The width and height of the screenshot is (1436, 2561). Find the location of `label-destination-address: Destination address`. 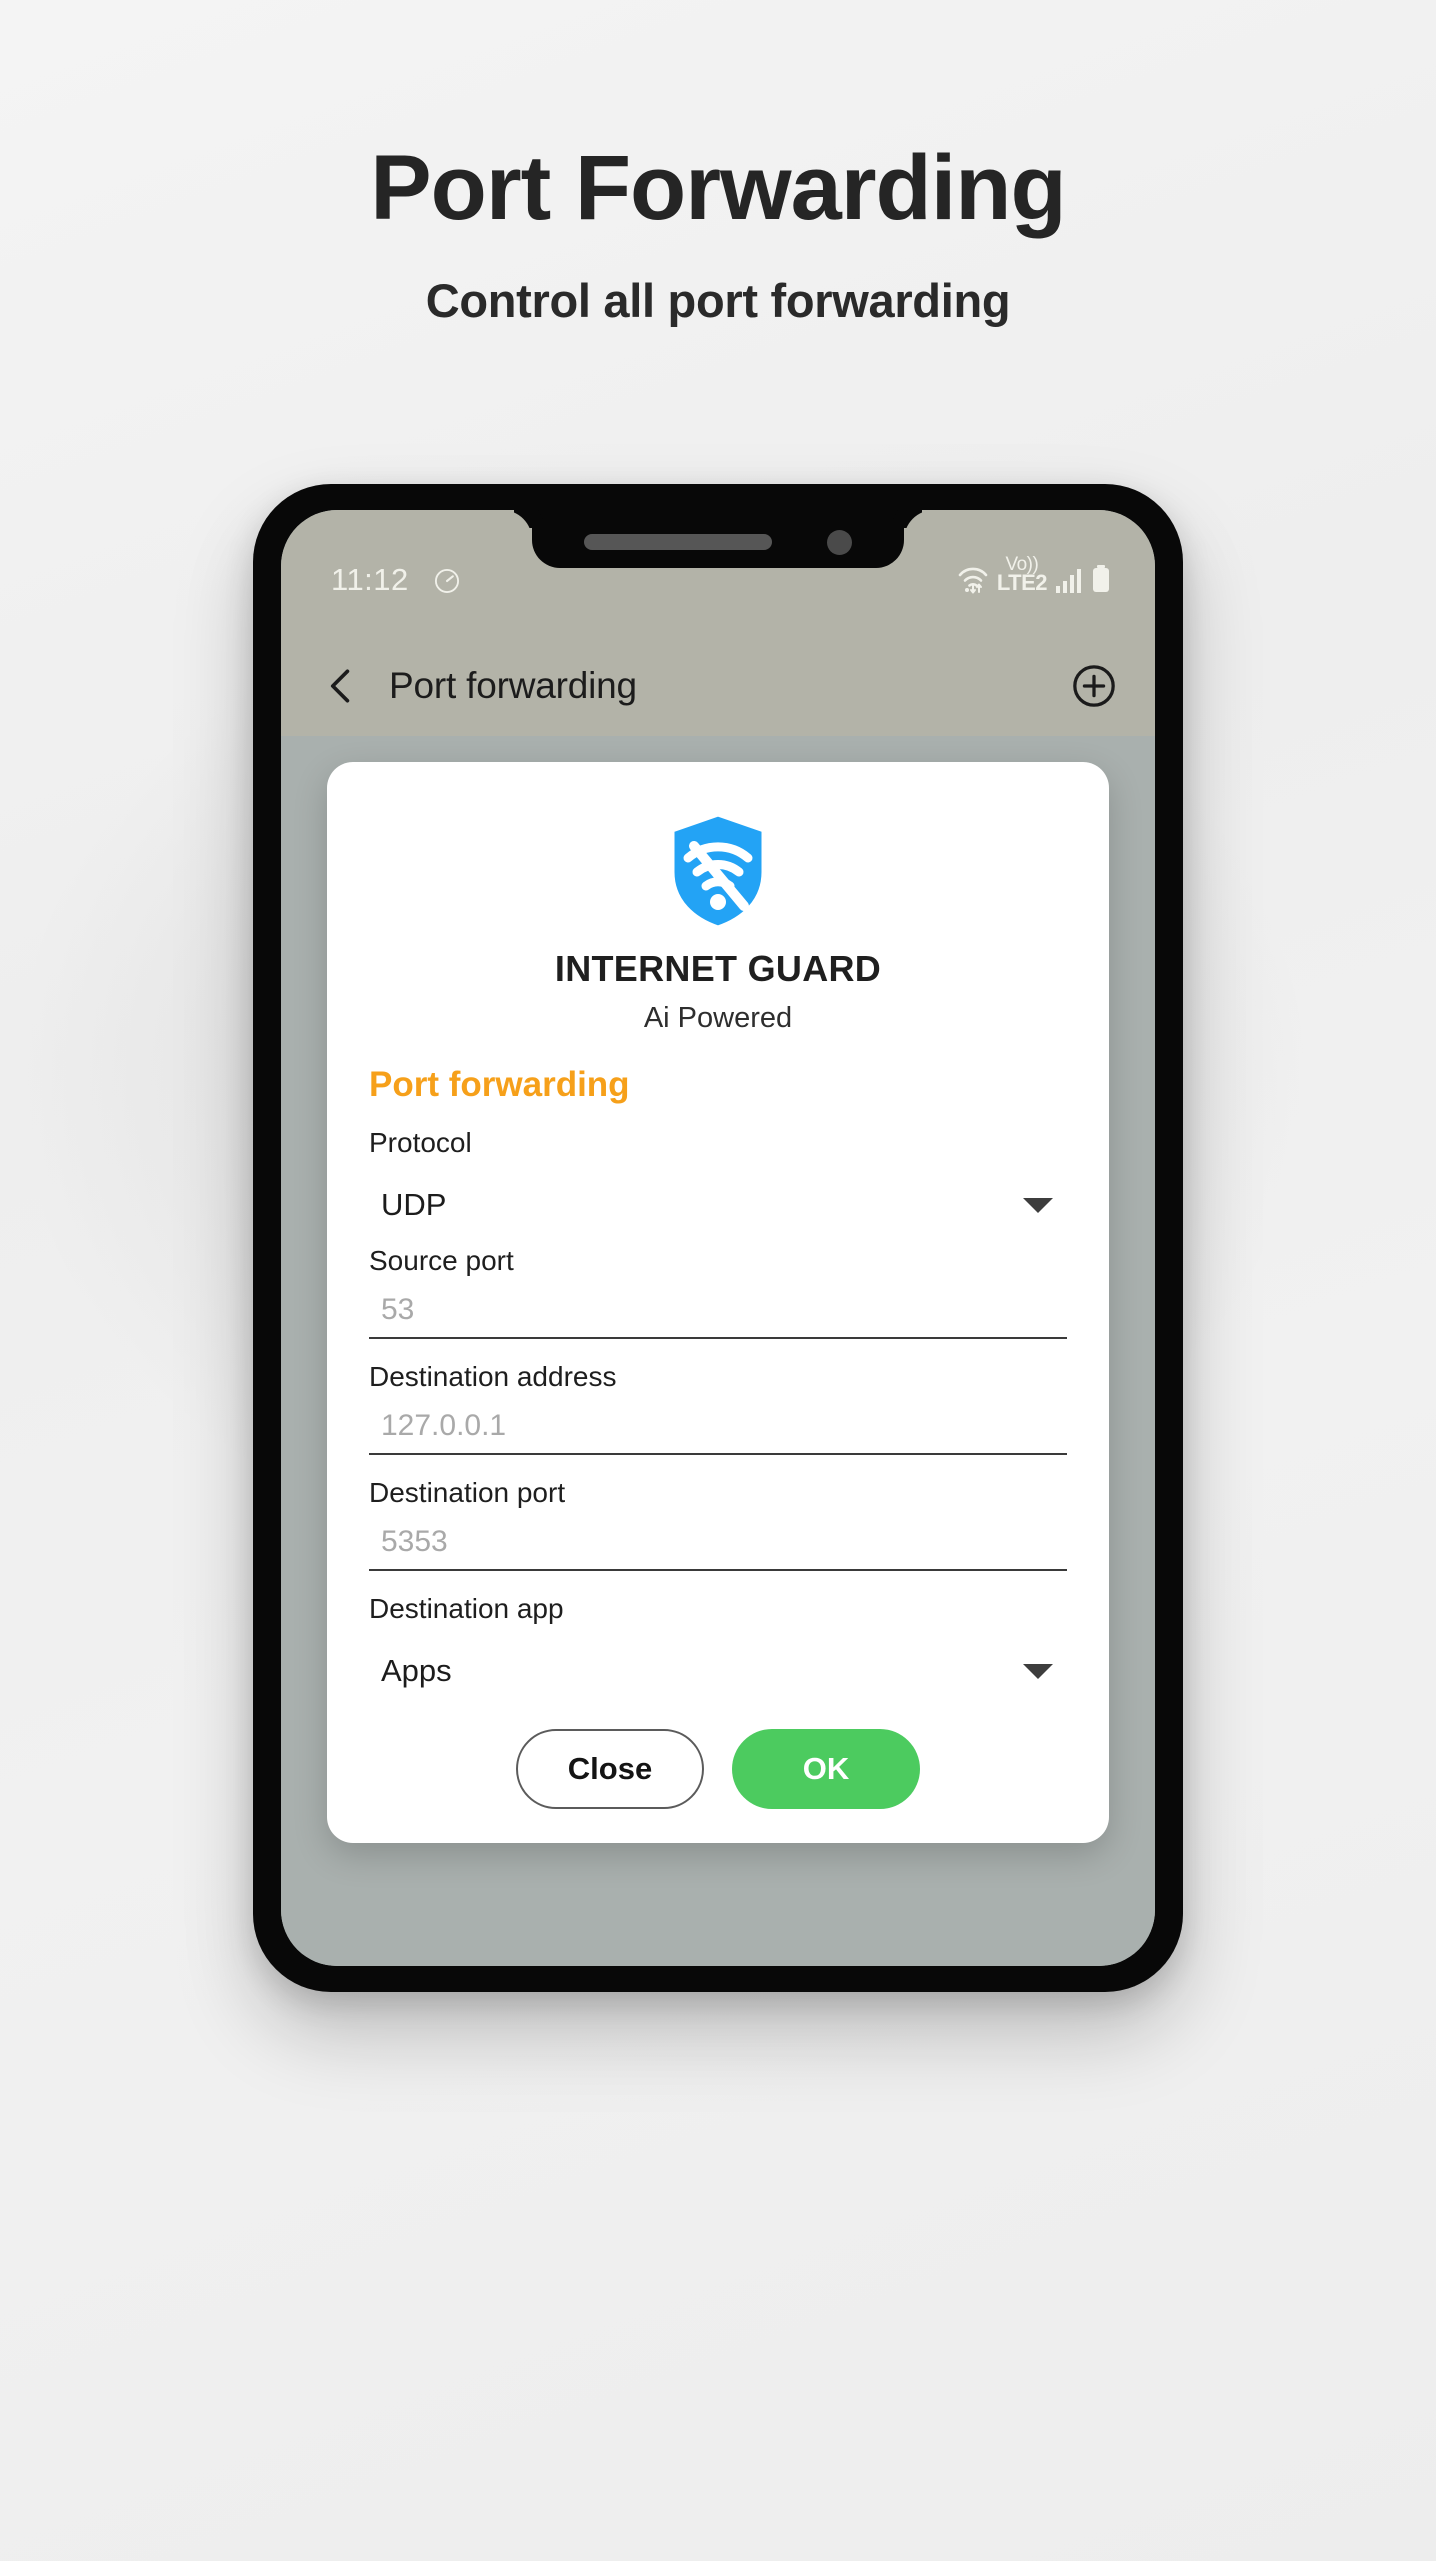

label-destination-address: Destination address is located at coordinates (493, 1376).